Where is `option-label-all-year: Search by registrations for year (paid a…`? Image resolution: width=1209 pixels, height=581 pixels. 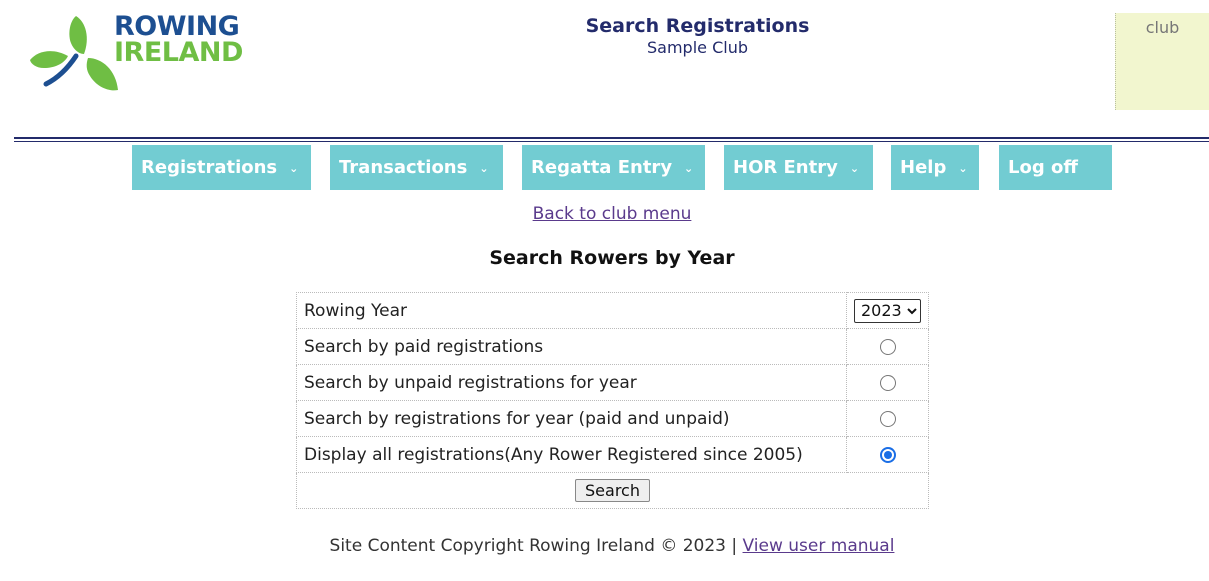 option-label-all-year: Search by registrations for year (paid a… is located at coordinates (571, 418).